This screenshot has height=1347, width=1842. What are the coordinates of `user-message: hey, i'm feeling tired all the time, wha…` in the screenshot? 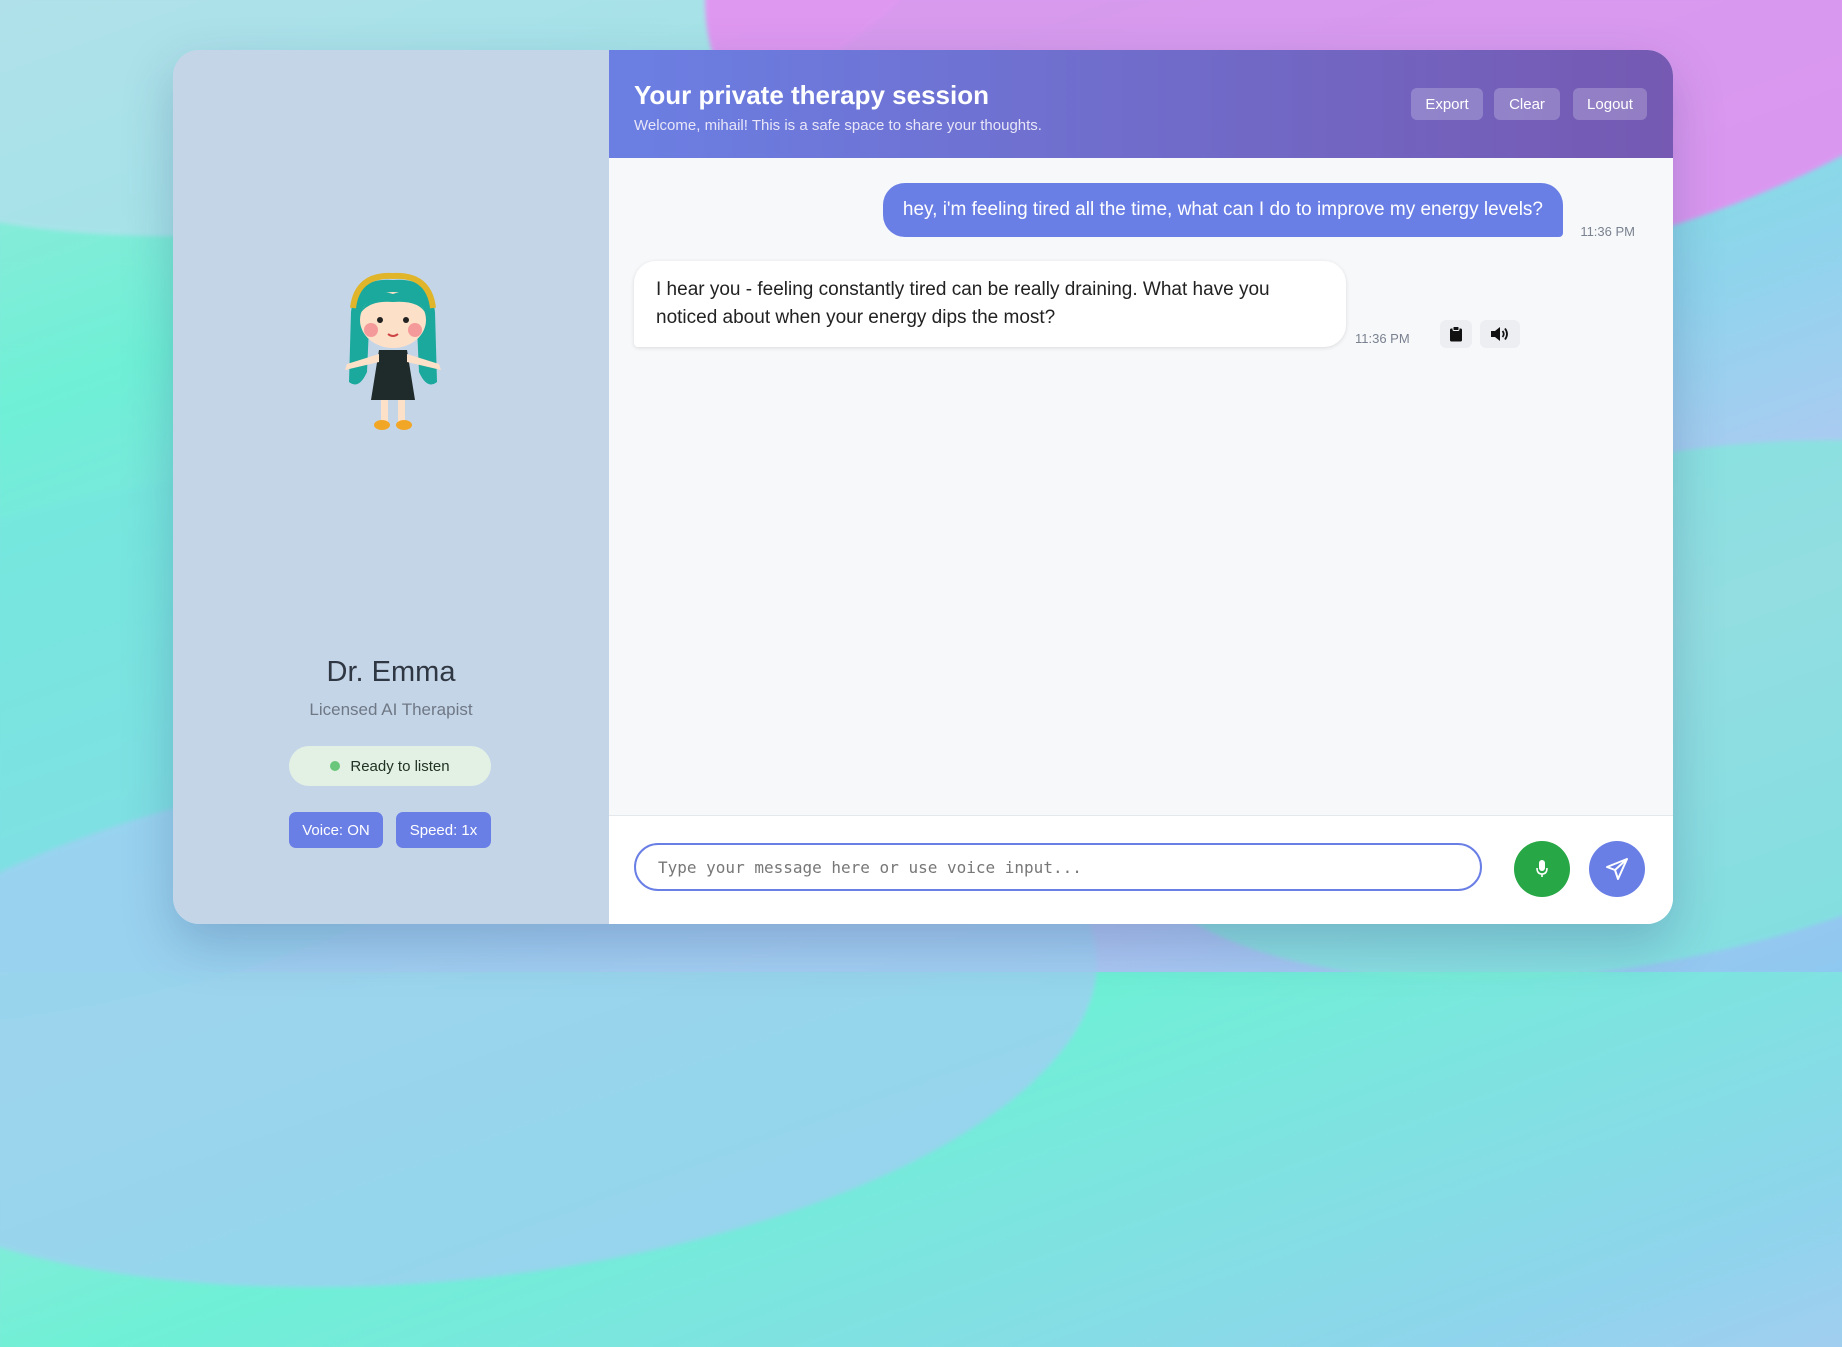 It's located at (1222, 210).